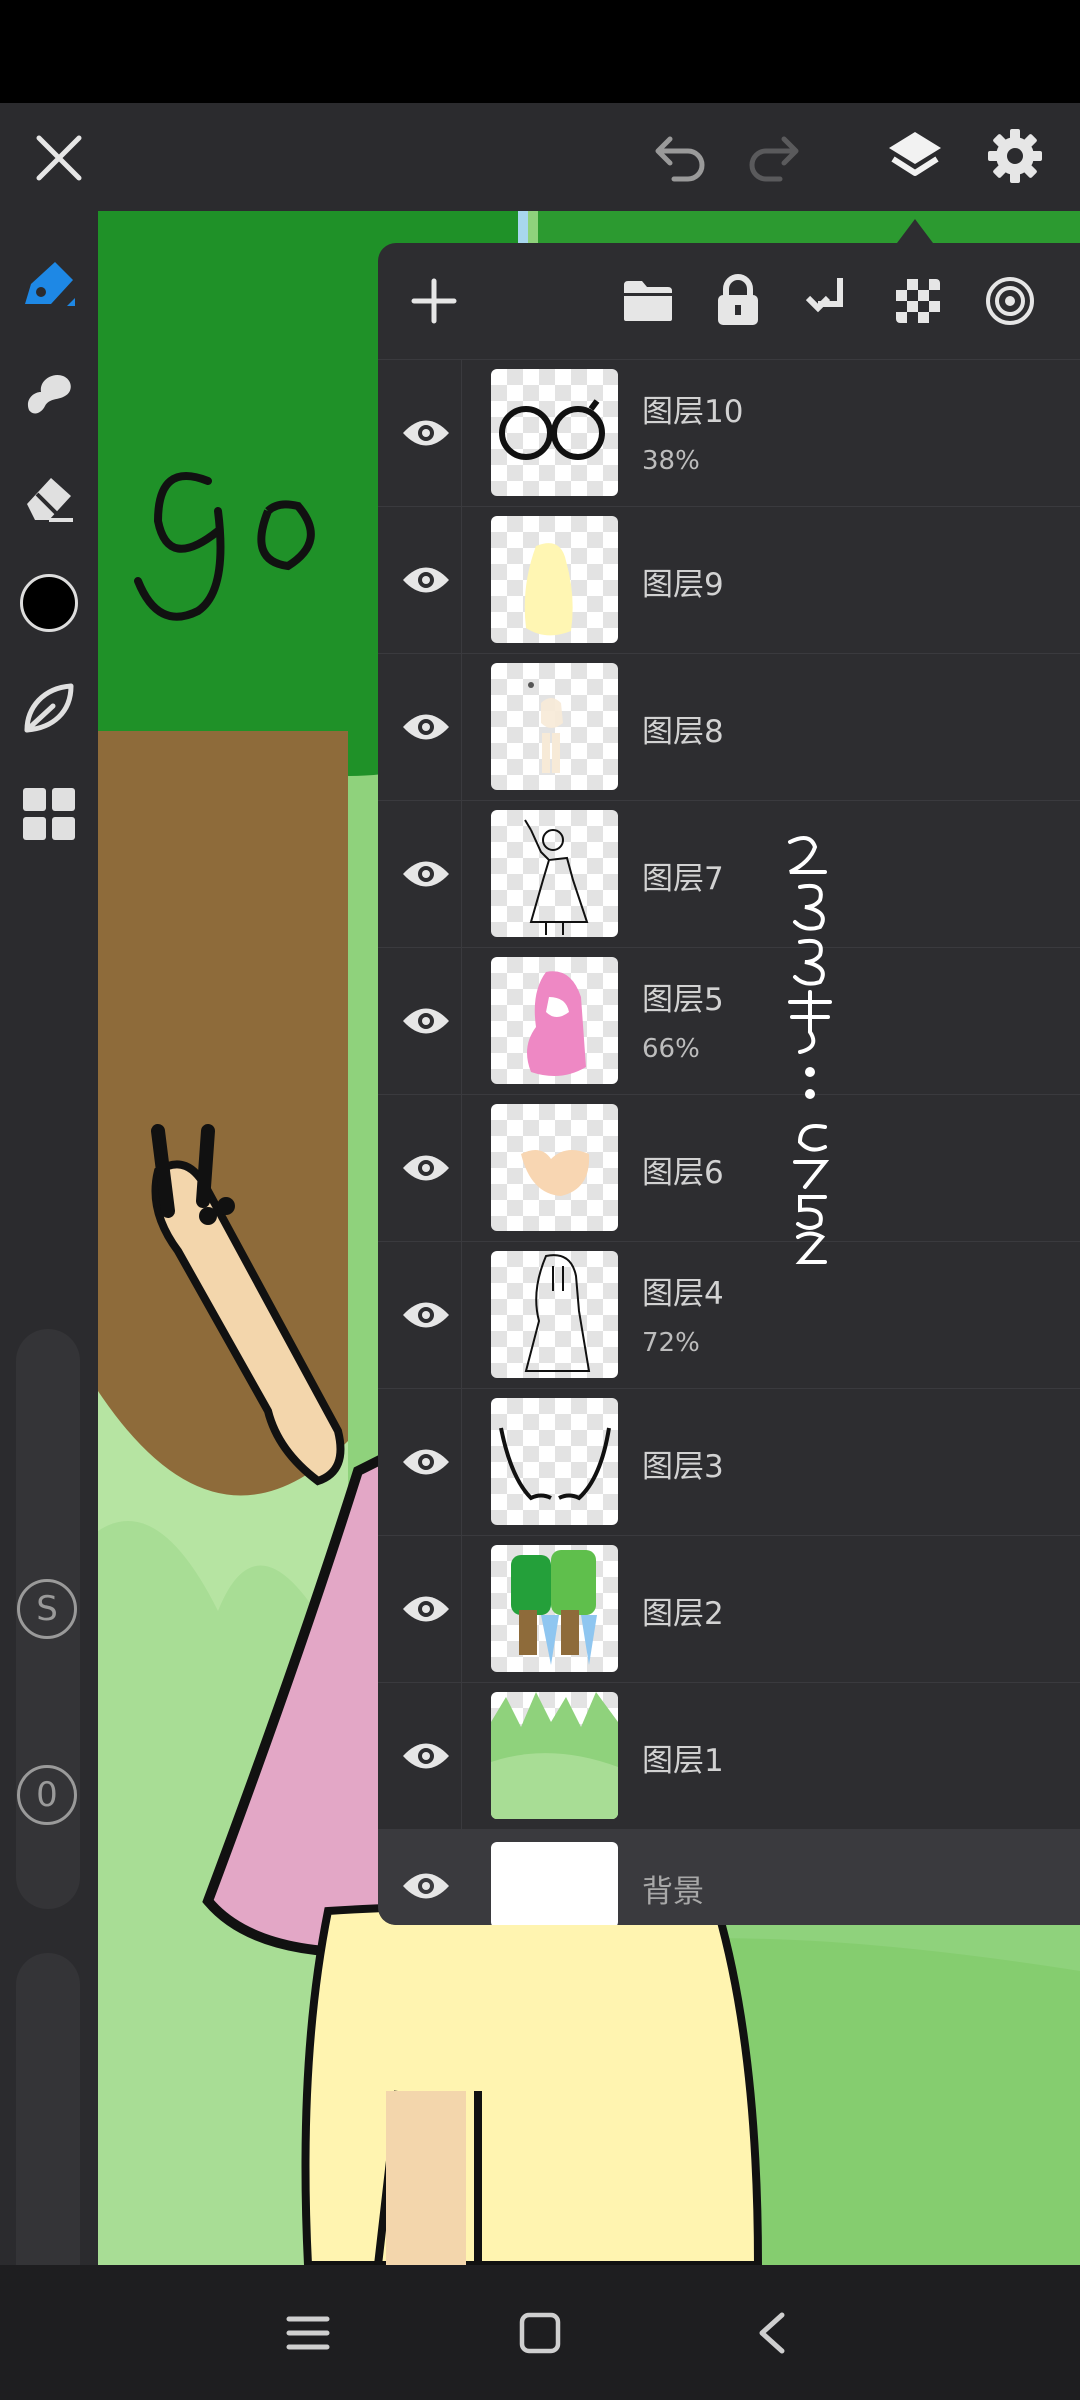  I want to click on color-swatch, so click(49, 603).